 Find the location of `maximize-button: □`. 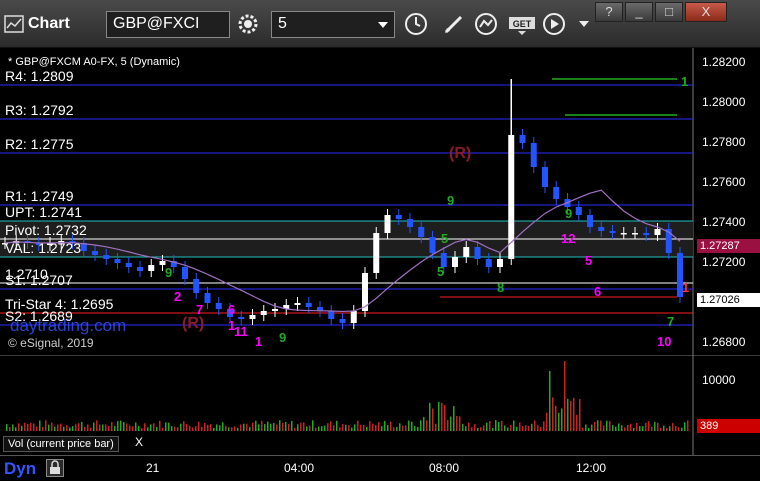

maximize-button: □ is located at coordinates (669, 12).